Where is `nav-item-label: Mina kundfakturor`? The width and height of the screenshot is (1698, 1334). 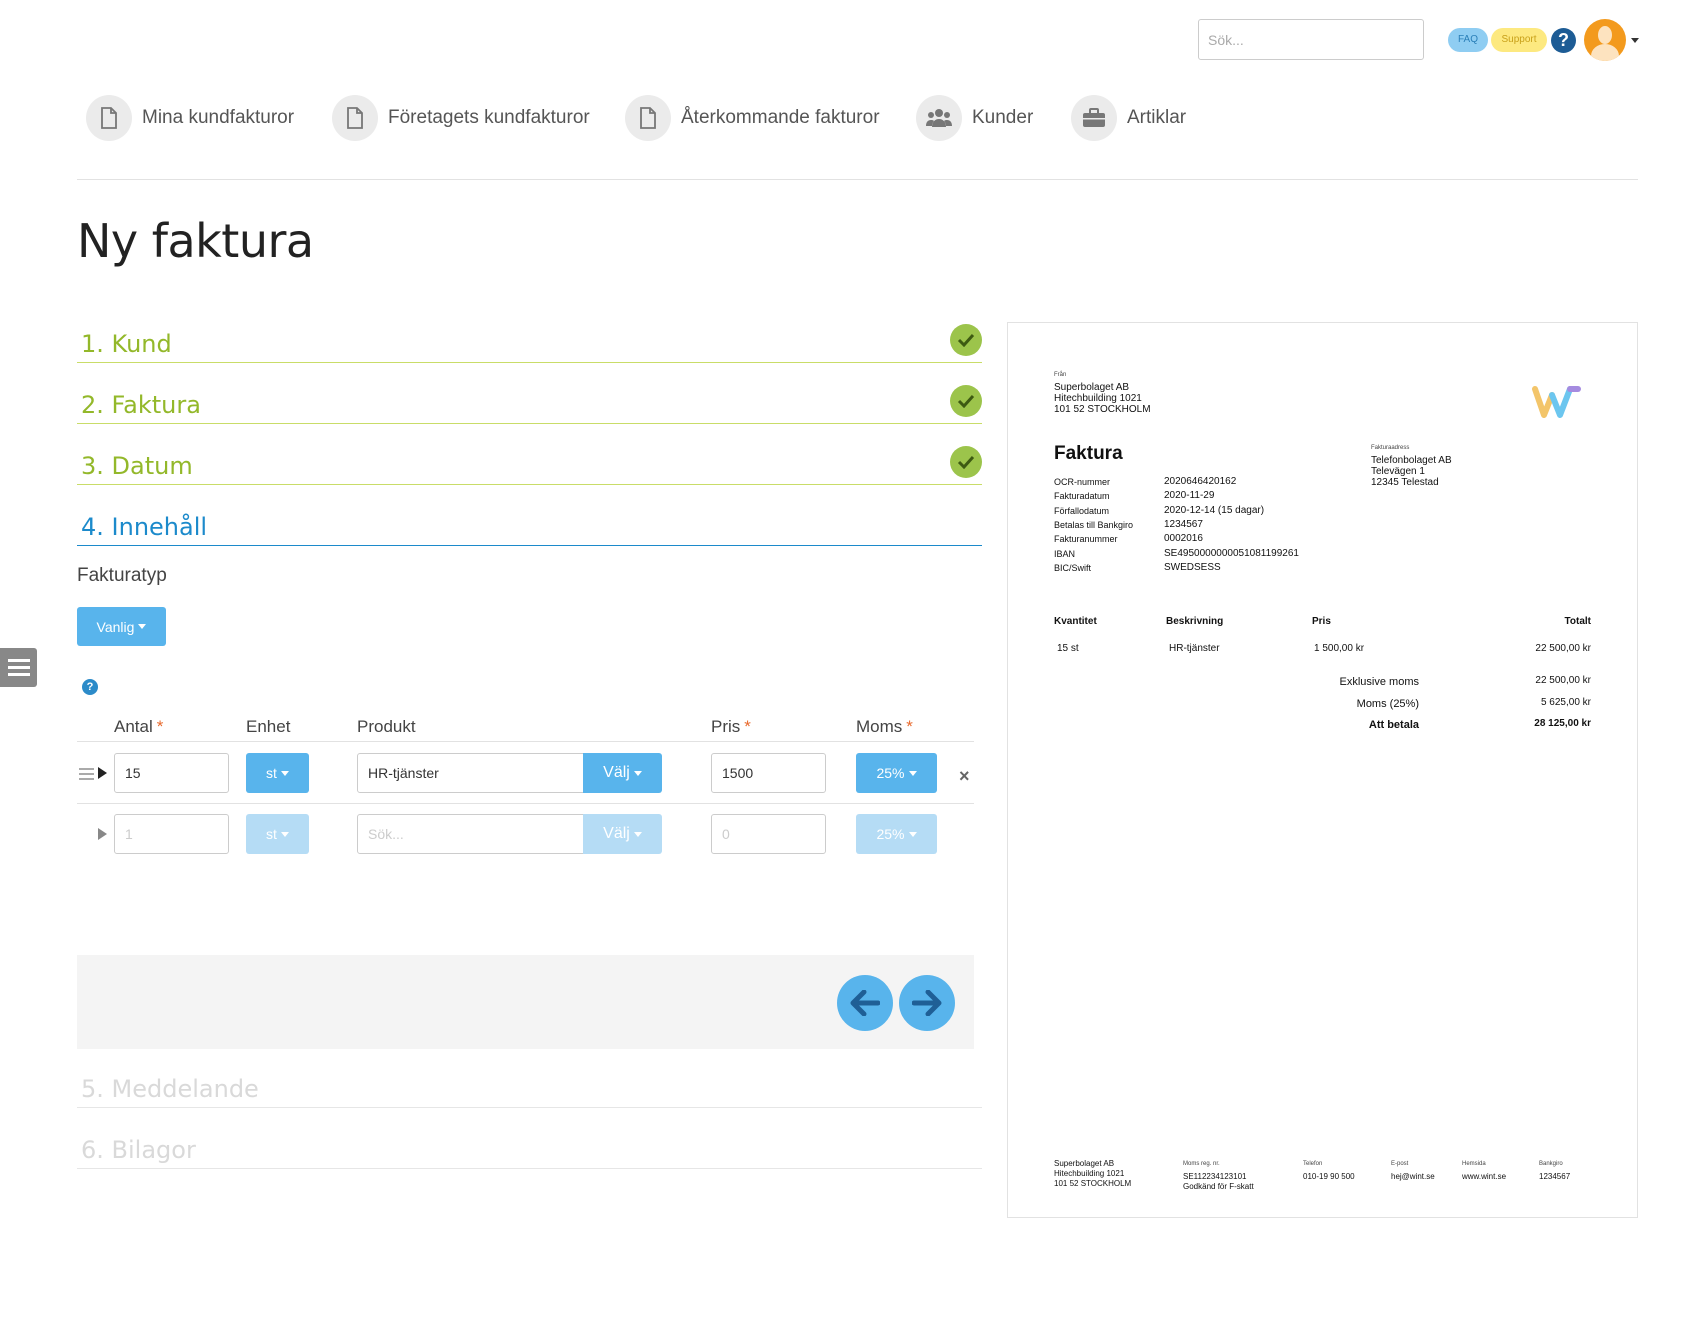
nav-item-label: Mina kundfakturor is located at coordinates (218, 117).